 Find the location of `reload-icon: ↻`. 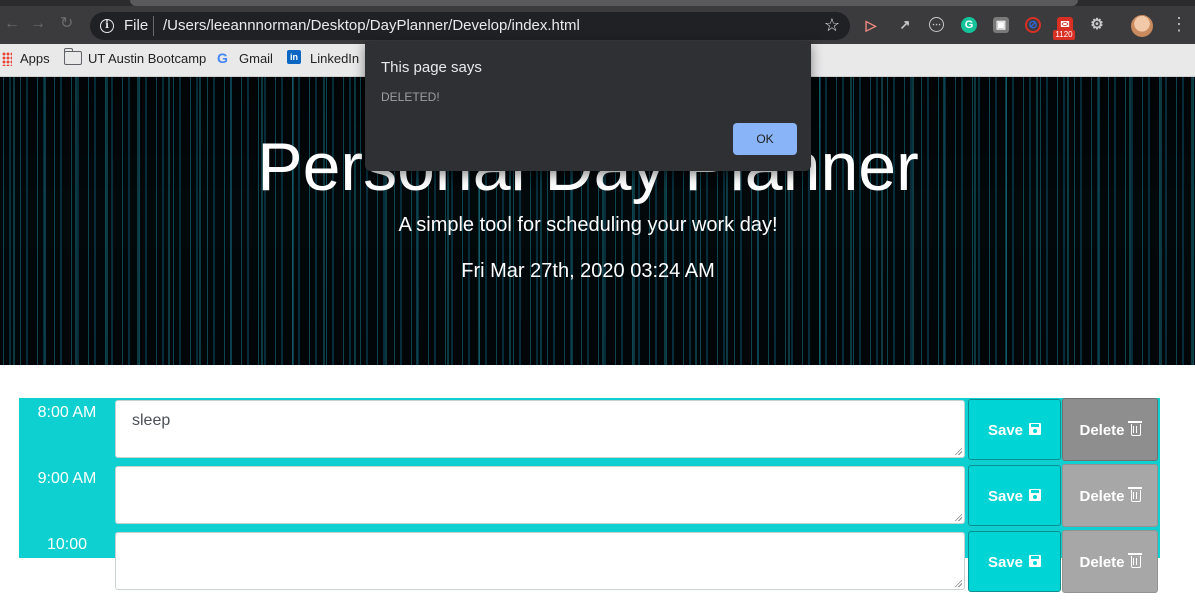

reload-icon: ↻ is located at coordinates (66, 24).